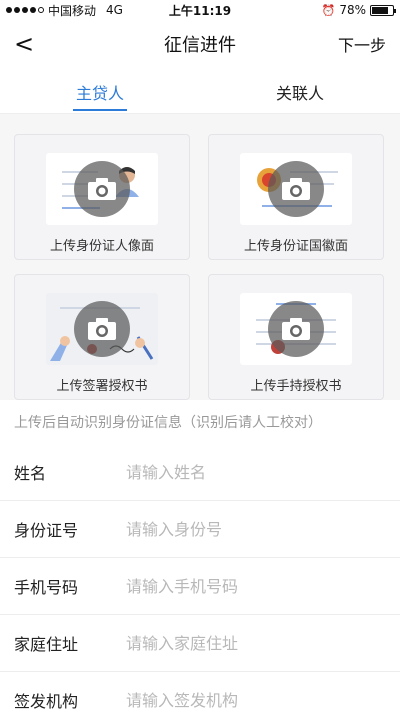  Describe the element at coordinates (46, 644) in the screenshot. I see `address-label: 家庭住址` at that location.